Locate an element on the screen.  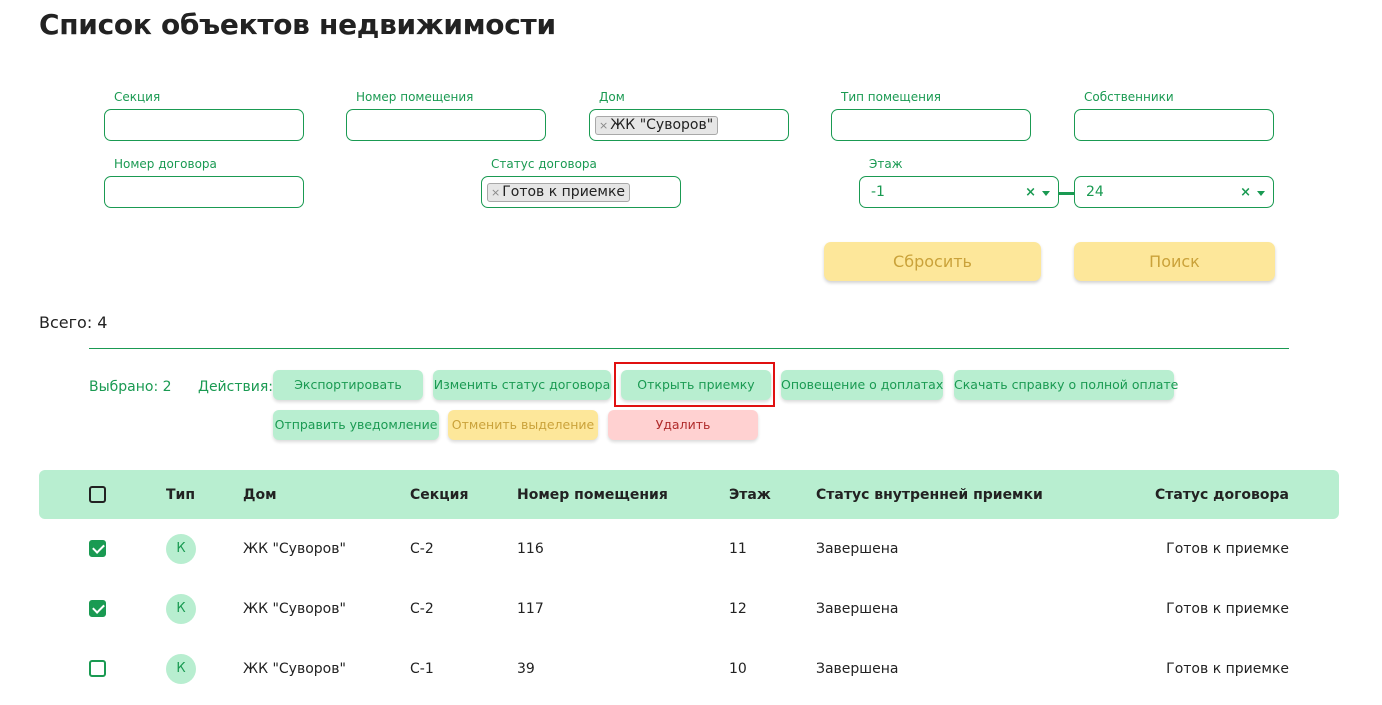
floor-from-value: -1 is located at coordinates (878, 192).